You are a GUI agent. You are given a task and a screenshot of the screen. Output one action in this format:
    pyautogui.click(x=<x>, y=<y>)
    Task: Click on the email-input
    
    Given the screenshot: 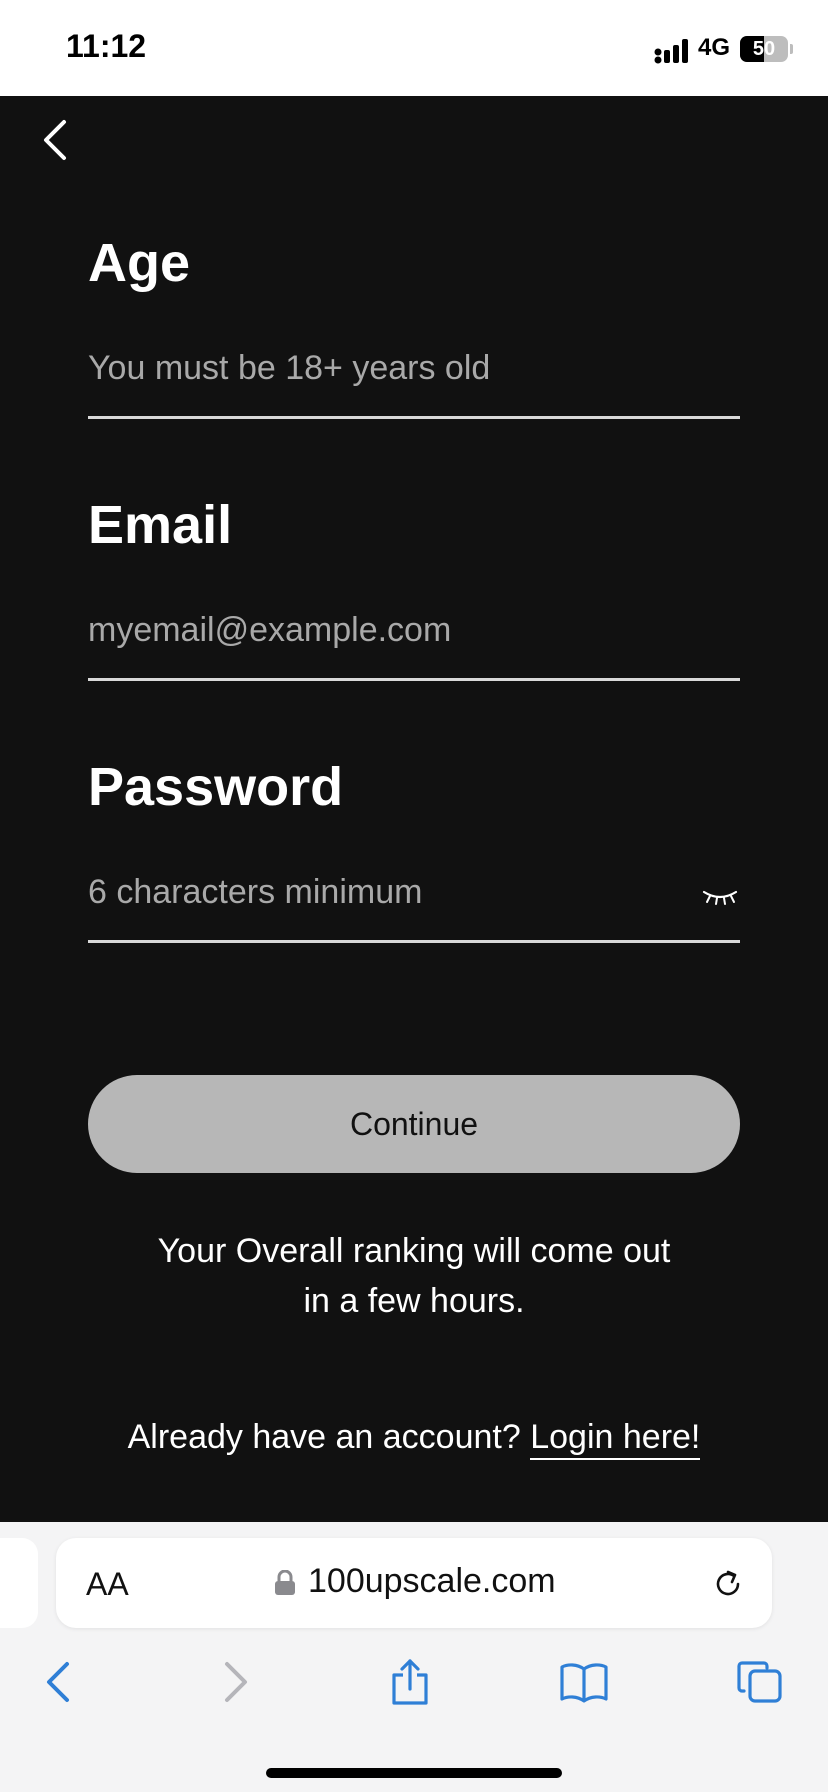 What is the action you would take?
    pyautogui.click(x=414, y=630)
    